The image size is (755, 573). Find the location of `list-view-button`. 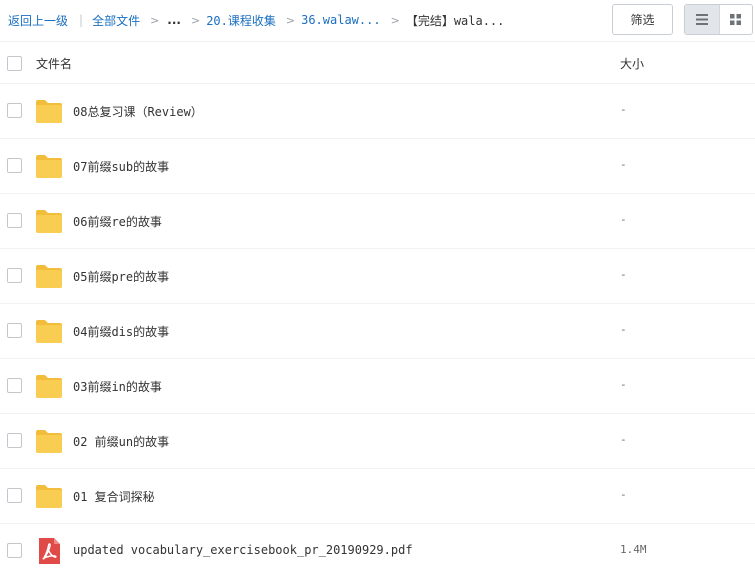

list-view-button is located at coordinates (702, 19).